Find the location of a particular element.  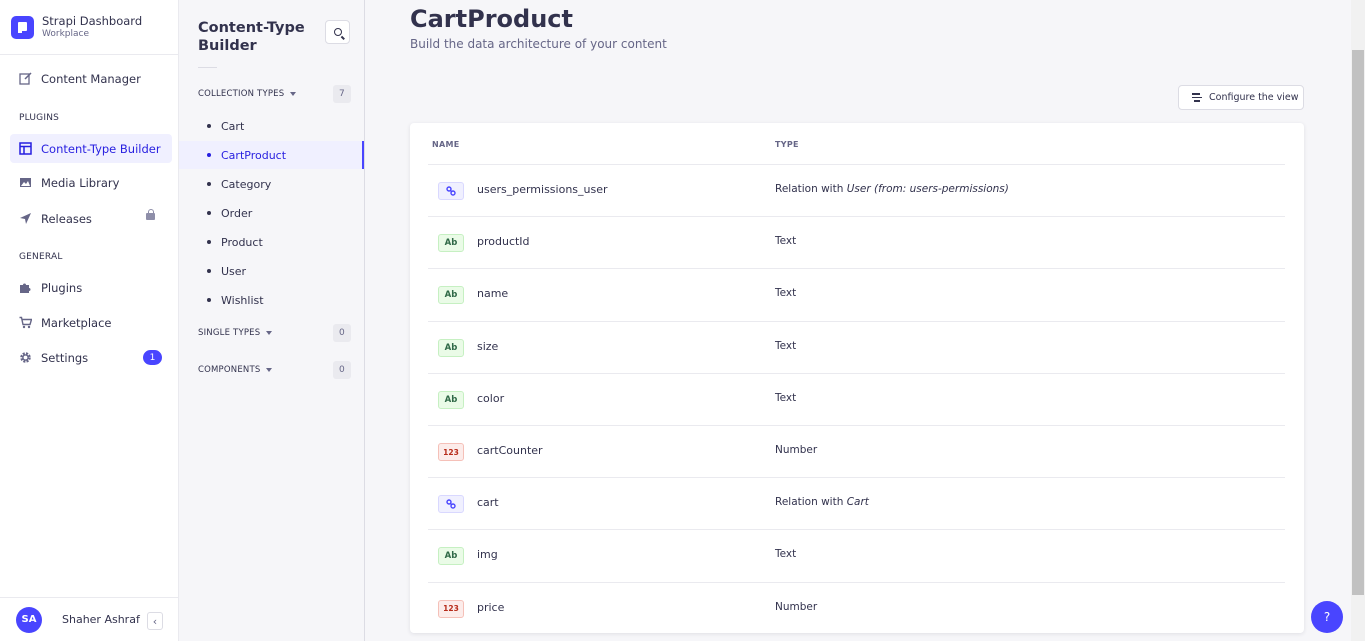

strapi-logo-icon is located at coordinates (22, 27).